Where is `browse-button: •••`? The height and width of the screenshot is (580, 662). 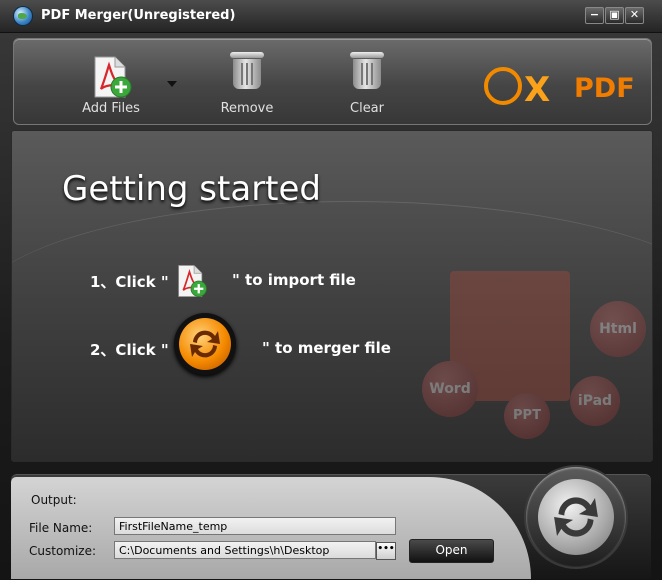
browse-button: ••• is located at coordinates (386, 551).